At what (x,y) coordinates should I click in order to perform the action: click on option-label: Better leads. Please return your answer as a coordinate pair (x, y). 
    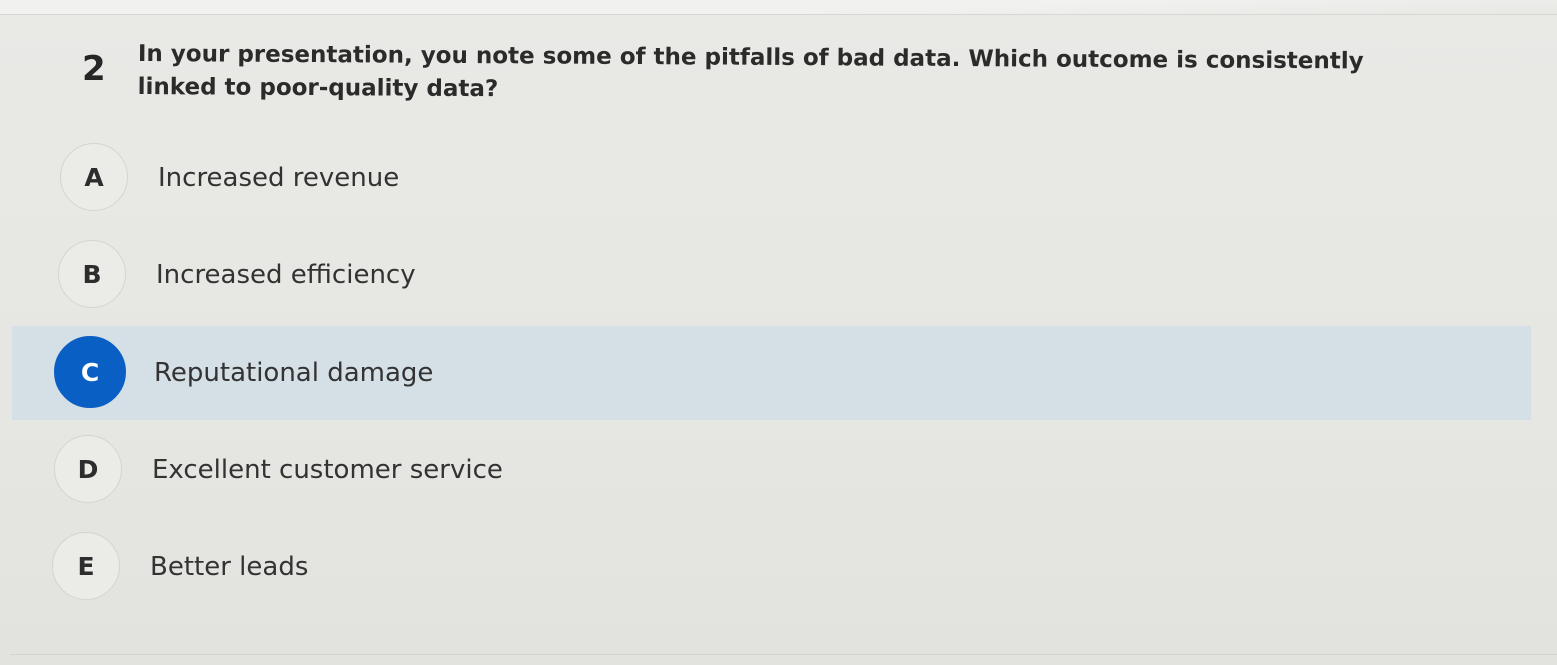
    Looking at the image, I should click on (229, 567).